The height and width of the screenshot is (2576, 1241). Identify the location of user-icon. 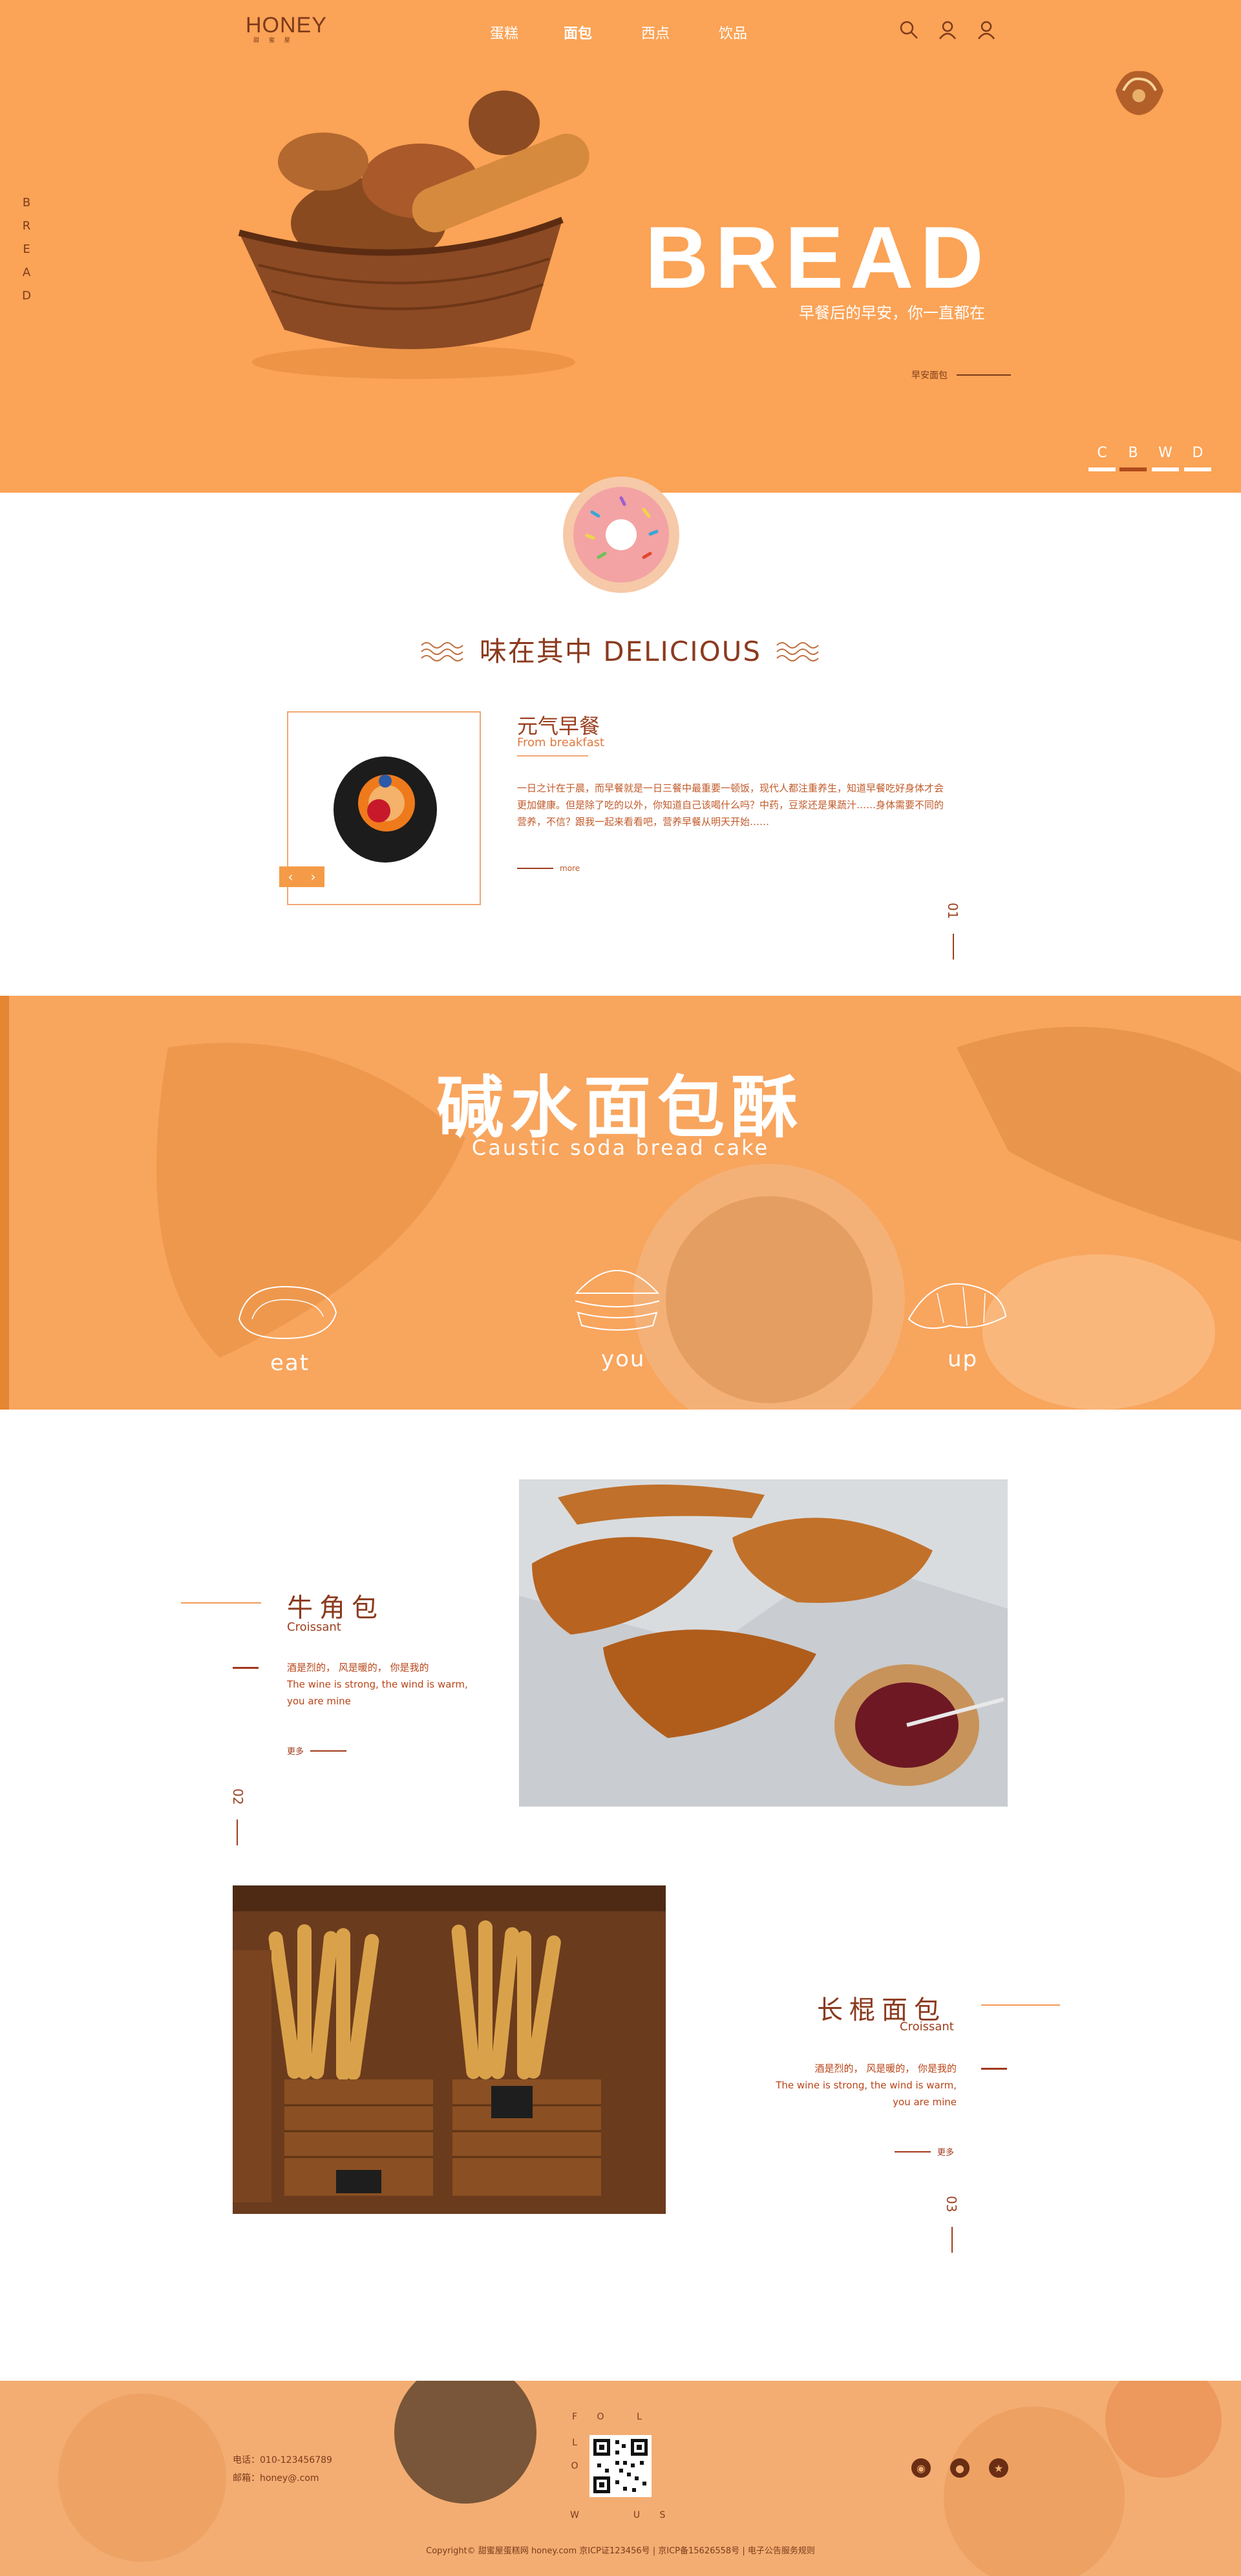
(947, 29).